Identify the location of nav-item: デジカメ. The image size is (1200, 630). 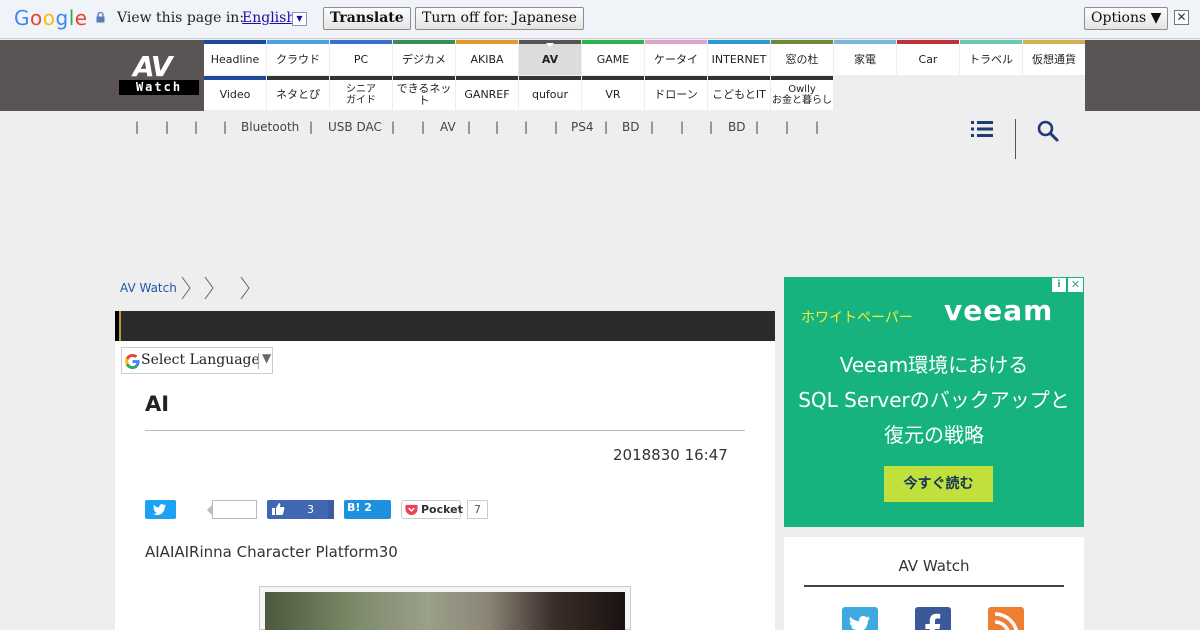
(424, 57).